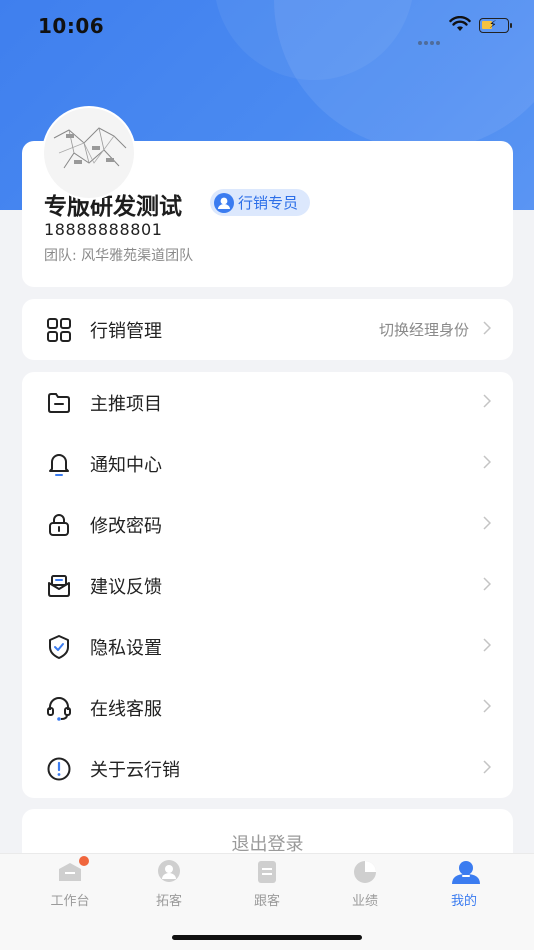 Image resolution: width=534 pixels, height=950 pixels. What do you see at coordinates (59, 769) in the screenshot?
I see `info-icon` at bounding box center [59, 769].